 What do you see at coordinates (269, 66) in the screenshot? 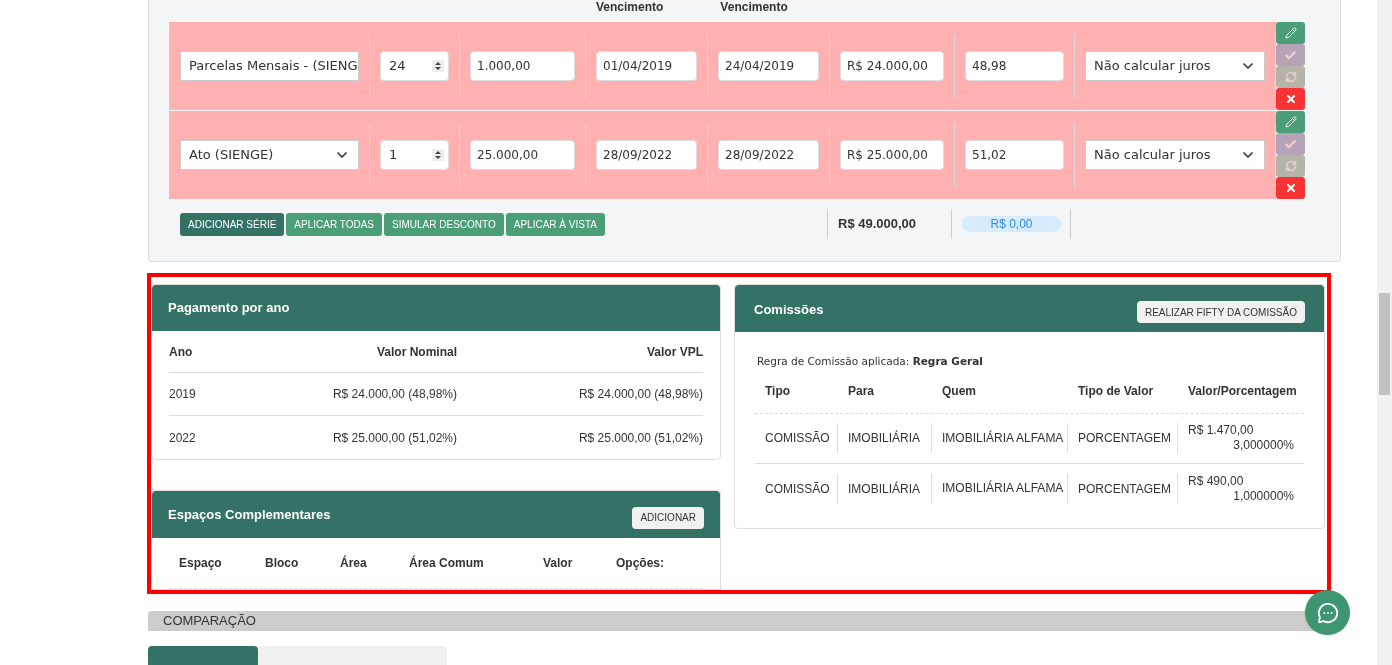
I see `select-dropdown: Parcelas Mensais - (SIENG` at bounding box center [269, 66].